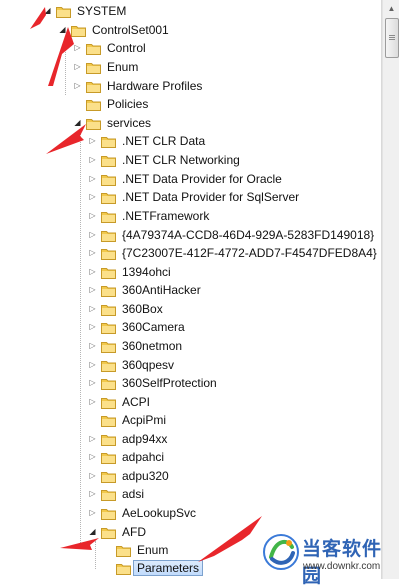  What do you see at coordinates (330, 558) in the screenshot?
I see `watermark: 当客软件园 www.downkr.com` at bounding box center [330, 558].